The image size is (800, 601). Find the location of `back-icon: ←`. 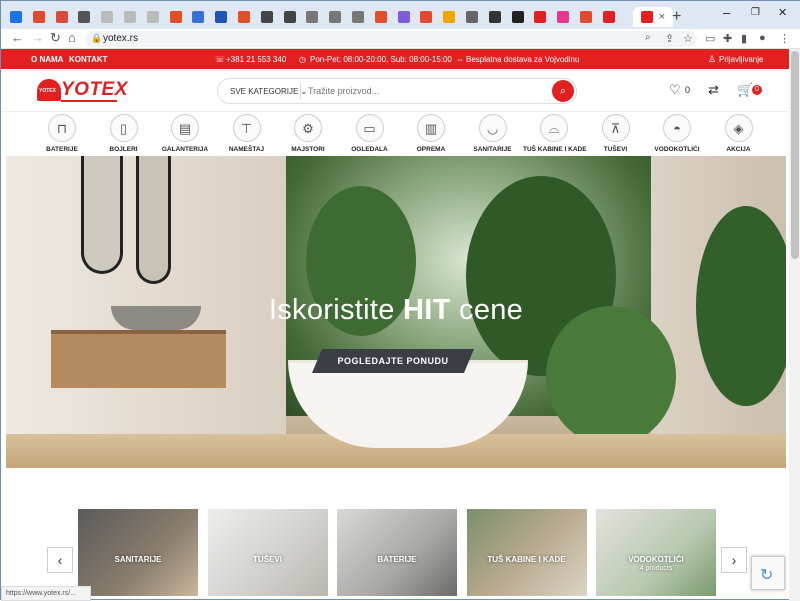

back-icon: ← is located at coordinates (17, 37).